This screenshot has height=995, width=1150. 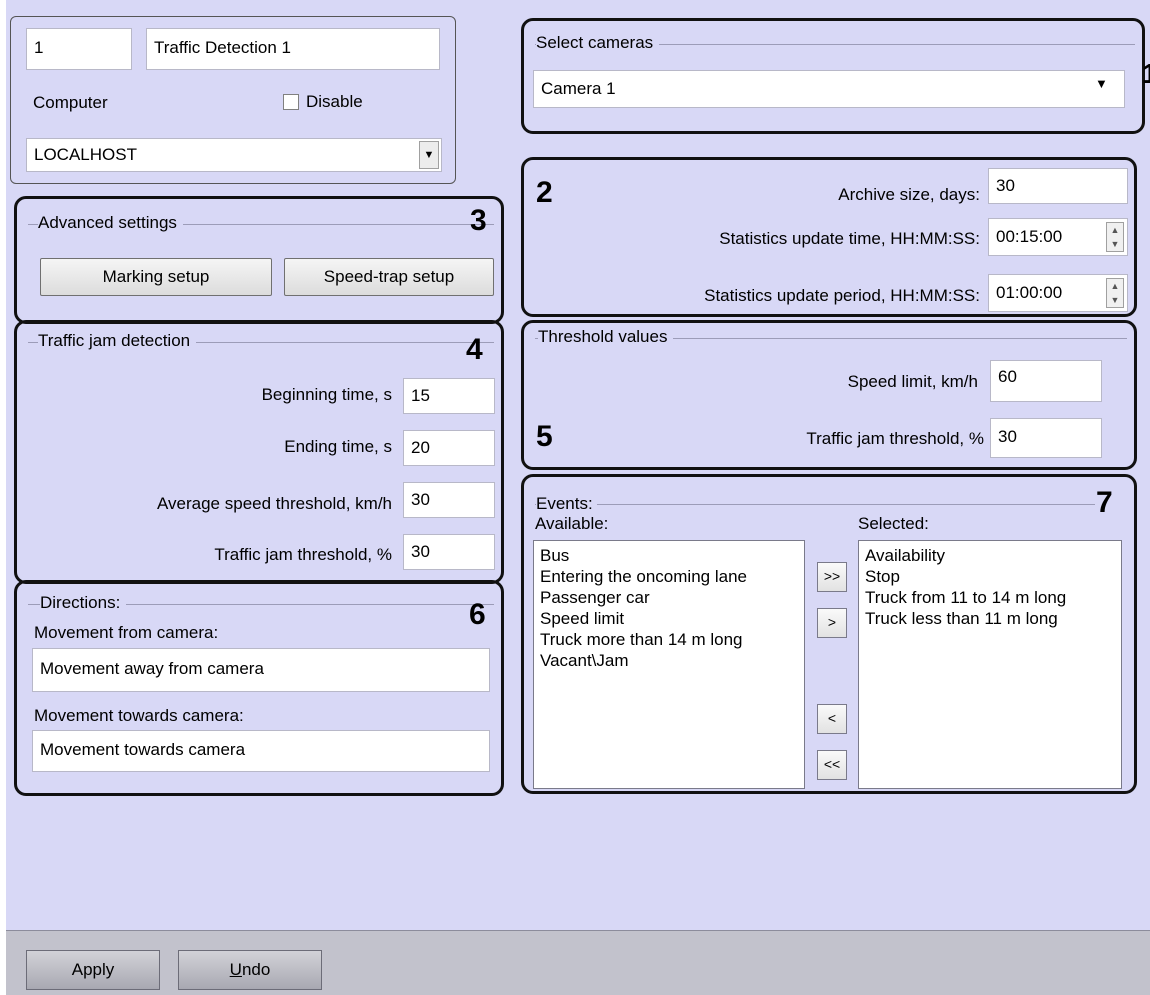 What do you see at coordinates (474, 349) in the screenshot?
I see `callout-4: 4` at bounding box center [474, 349].